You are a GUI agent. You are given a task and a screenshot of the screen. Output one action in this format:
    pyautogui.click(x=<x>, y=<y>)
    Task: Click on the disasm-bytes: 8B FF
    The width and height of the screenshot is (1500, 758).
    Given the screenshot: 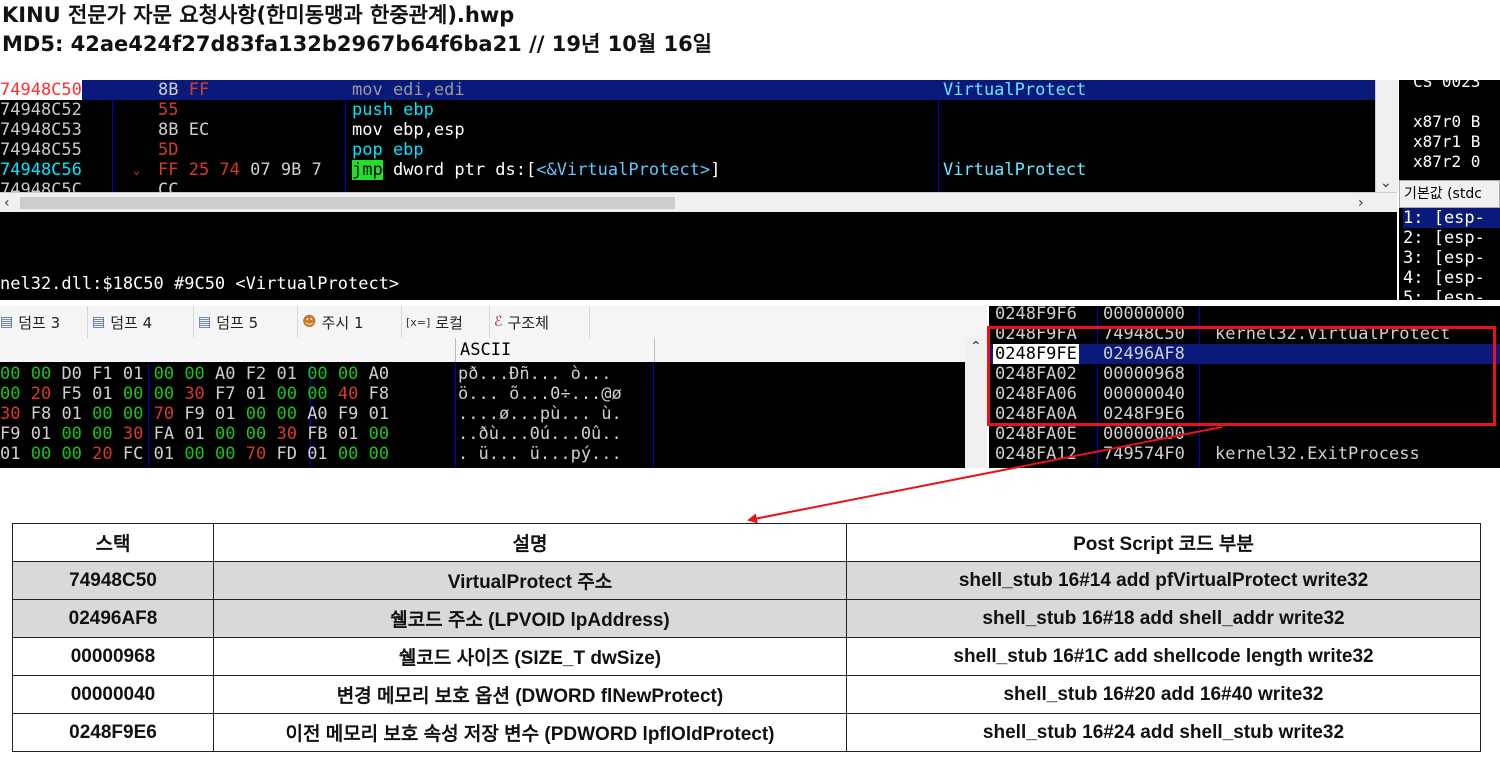 What is the action you would take?
    pyautogui.click(x=184, y=90)
    